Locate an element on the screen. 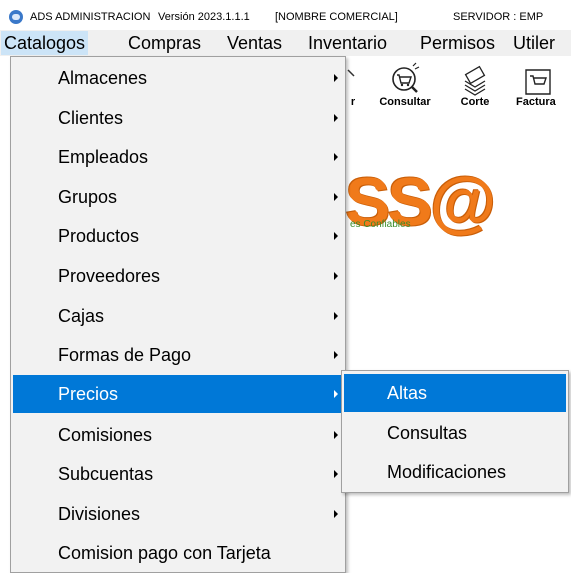  menu-item-formas-de-pago: Formas de Pago is located at coordinates (178, 355).